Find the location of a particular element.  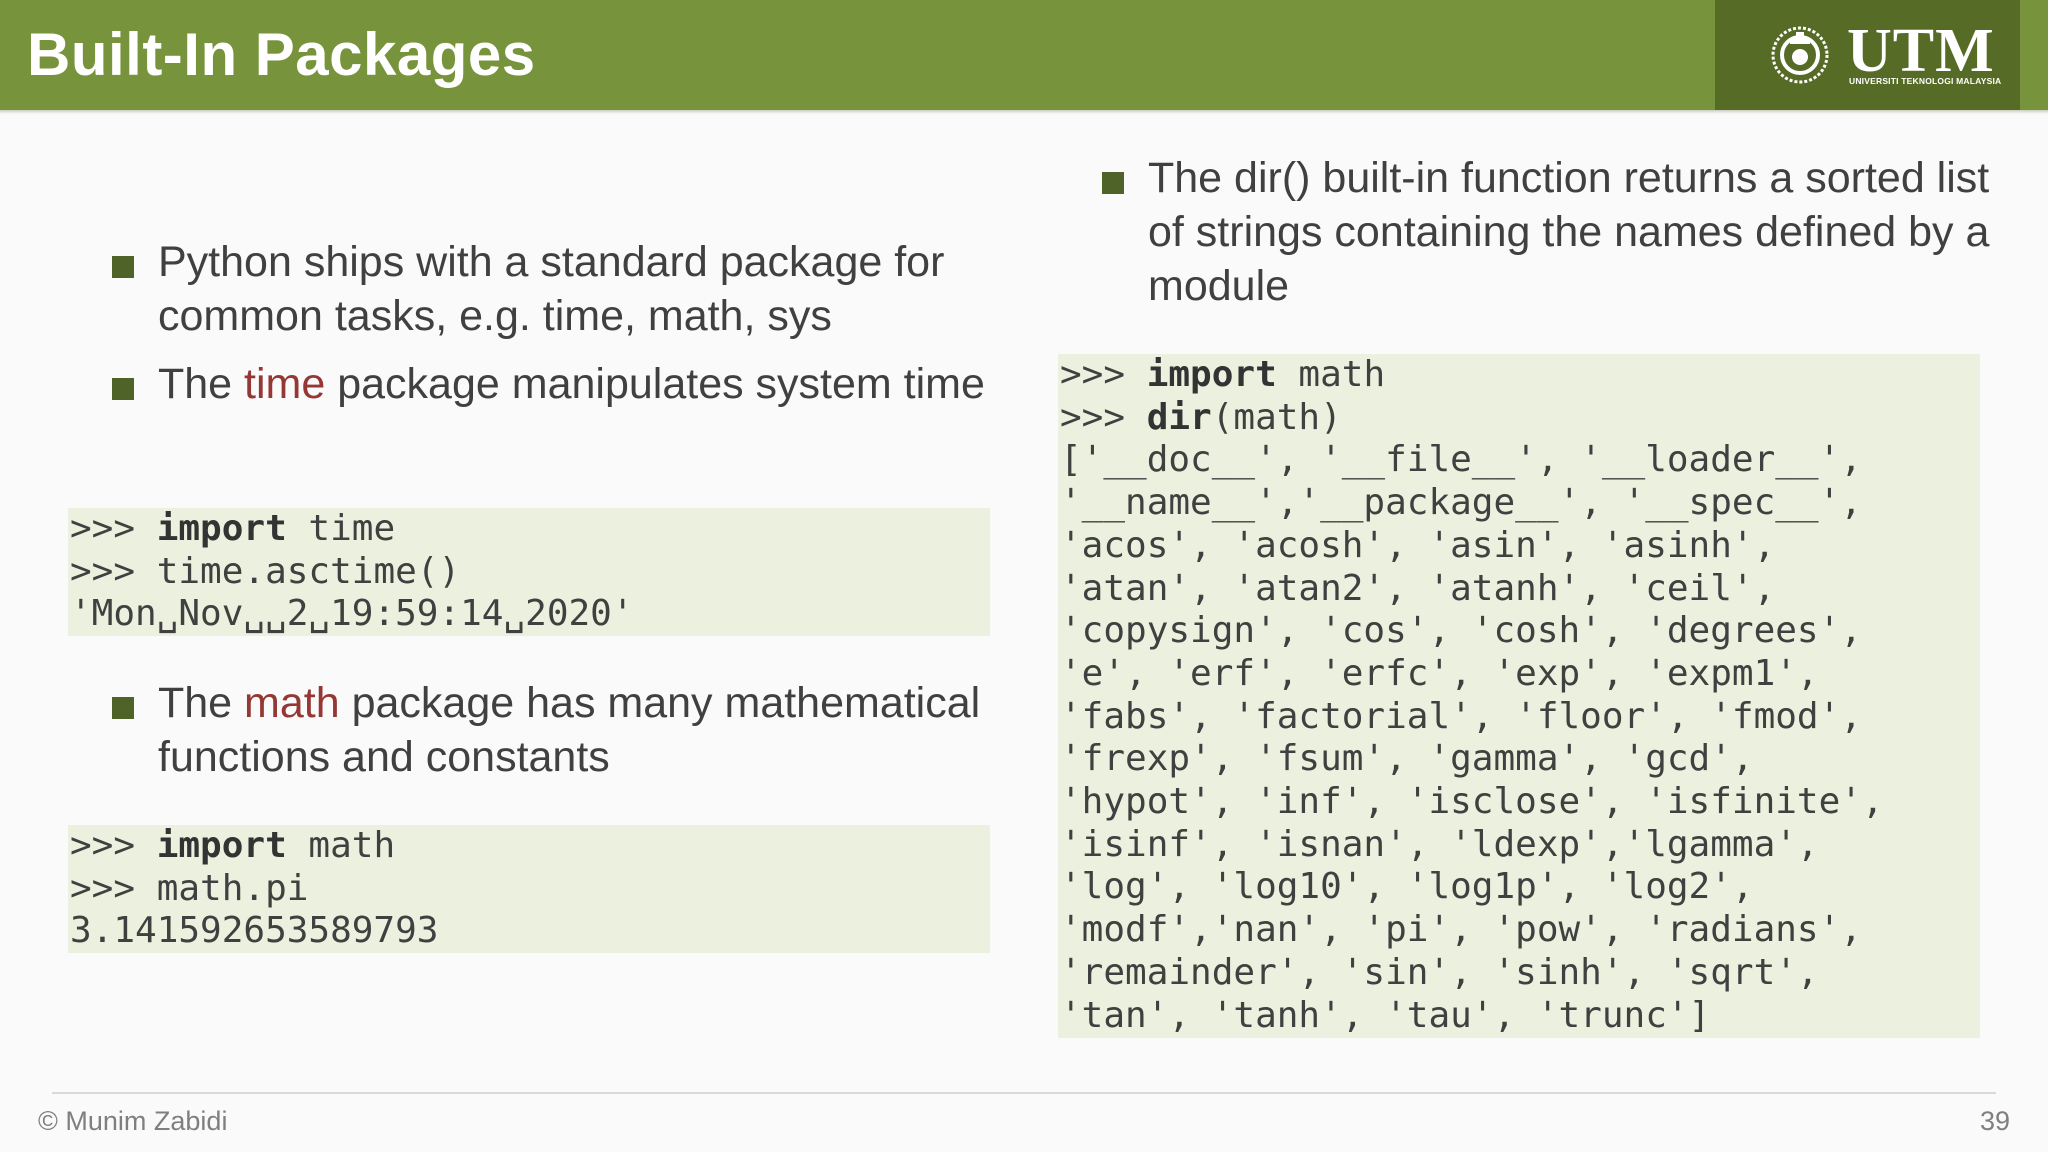

slide-title: Built-In Packages is located at coordinates (281, 54).